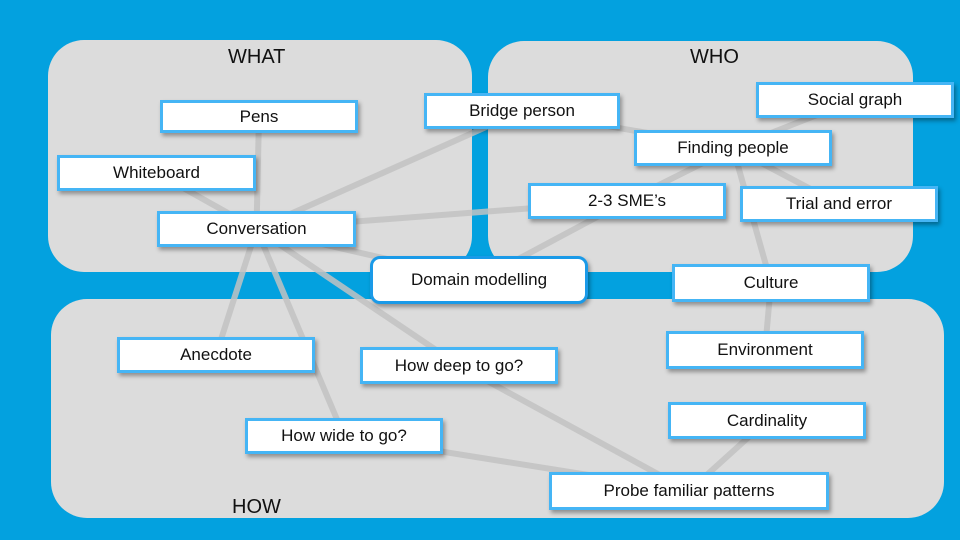 The width and height of the screenshot is (960, 540). Describe the element at coordinates (522, 111) in the screenshot. I see `node-bridge-person: Bridge person` at that location.